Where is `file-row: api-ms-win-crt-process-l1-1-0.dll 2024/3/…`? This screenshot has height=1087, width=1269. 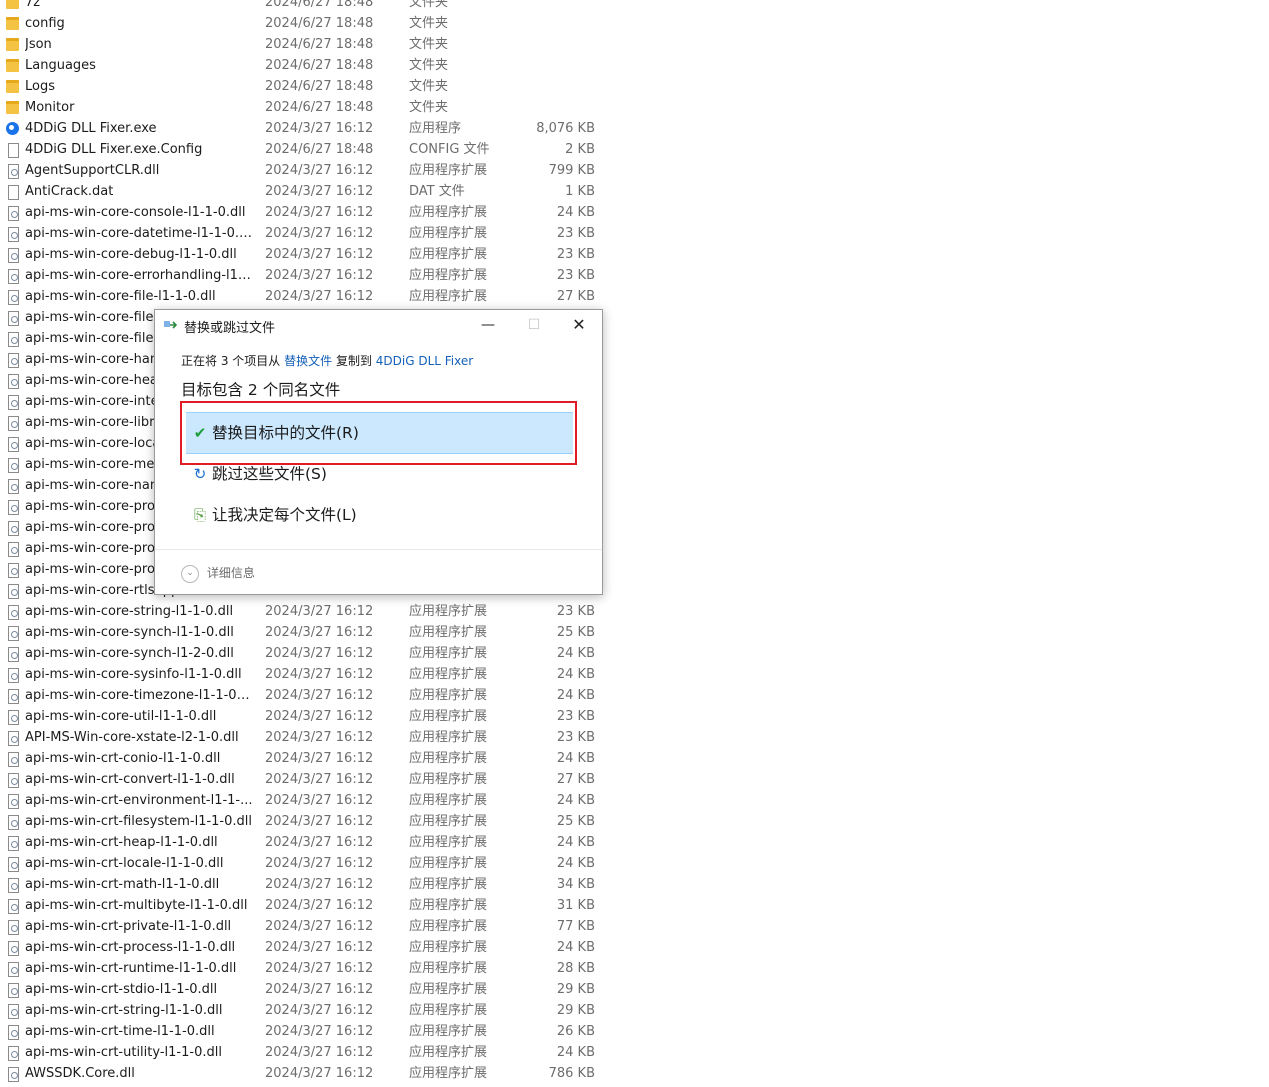
file-row: api-ms-win-crt-process-l1-1-0.dll 2024/3/… is located at coordinates (320, 947).